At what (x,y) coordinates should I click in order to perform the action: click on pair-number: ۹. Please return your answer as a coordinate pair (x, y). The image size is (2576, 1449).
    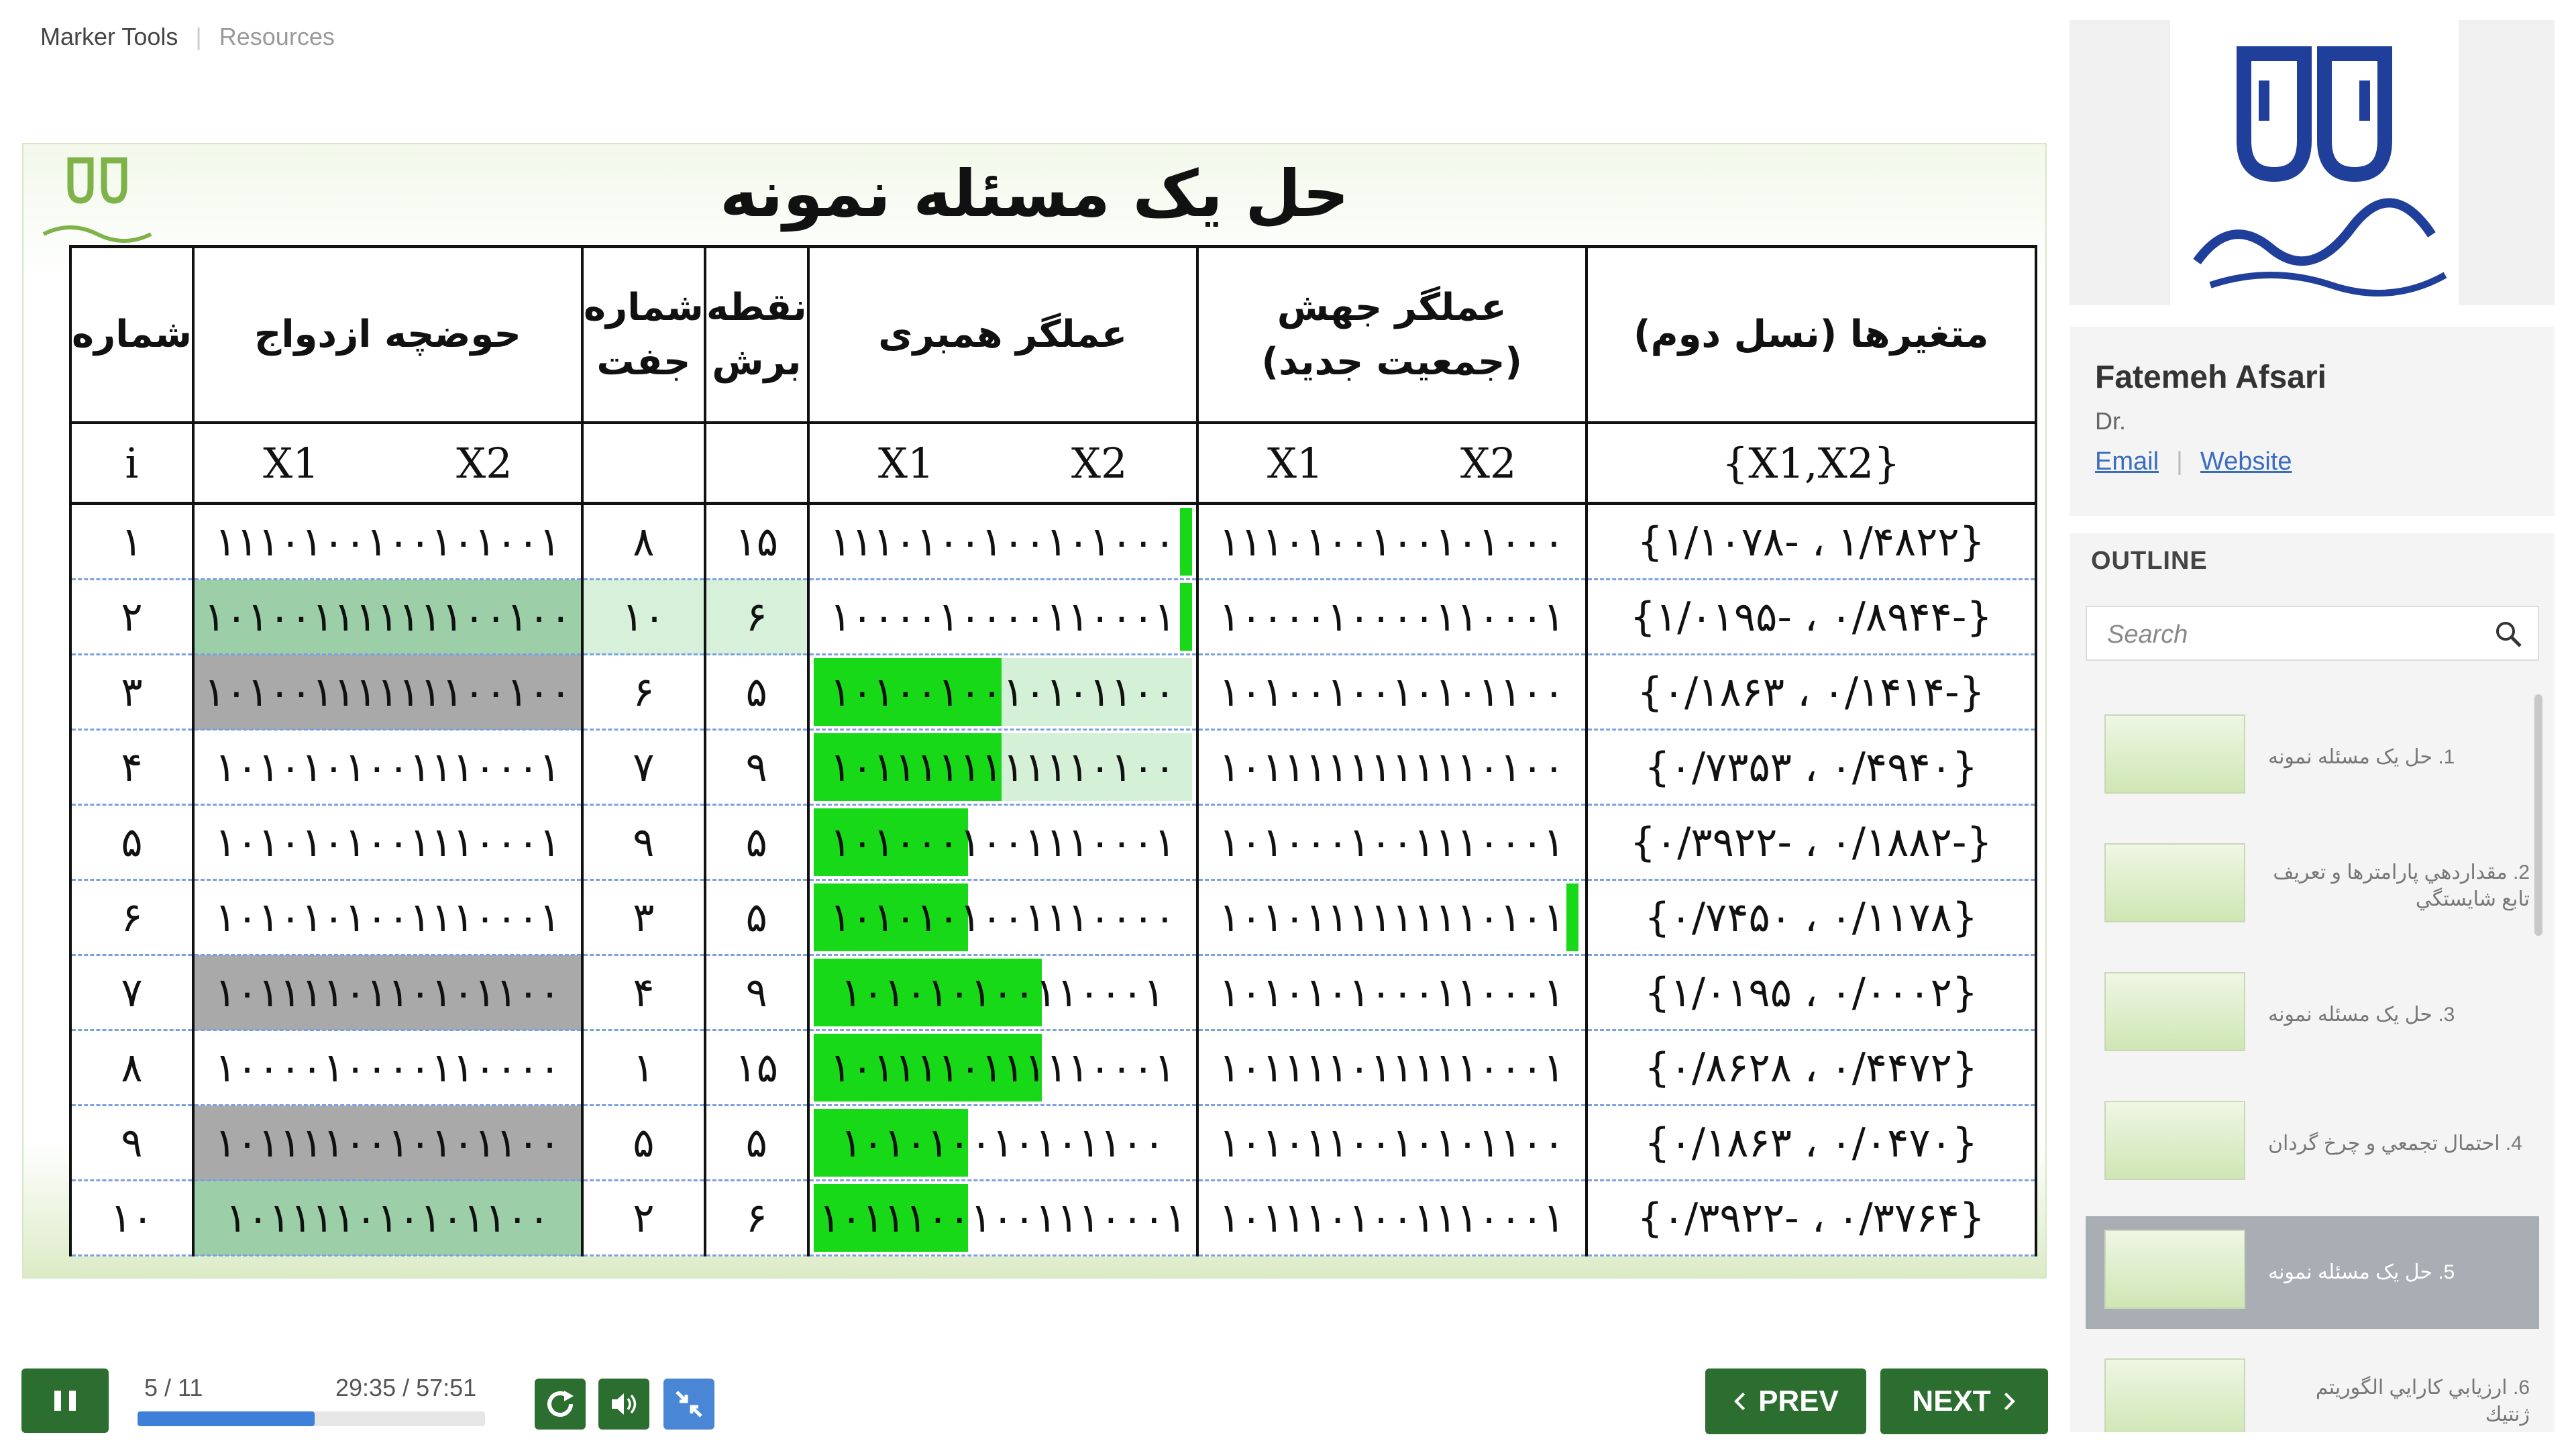
    Looking at the image, I should click on (643, 842).